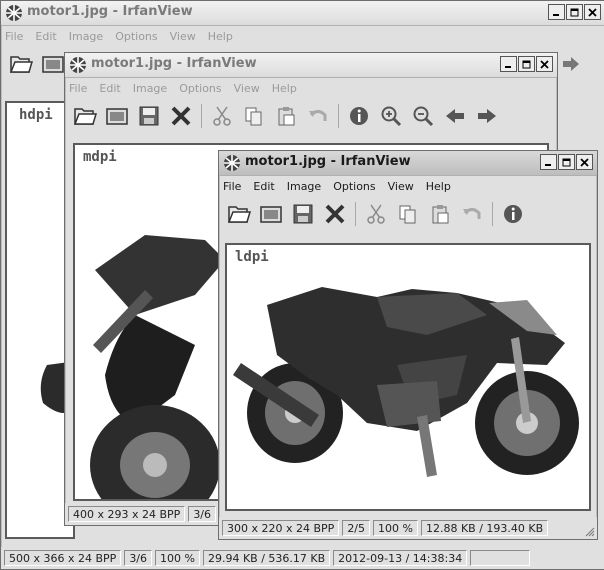  What do you see at coordinates (391, 116) in the screenshot?
I see `zoom-in-icon` at bounding box center [391, 116].